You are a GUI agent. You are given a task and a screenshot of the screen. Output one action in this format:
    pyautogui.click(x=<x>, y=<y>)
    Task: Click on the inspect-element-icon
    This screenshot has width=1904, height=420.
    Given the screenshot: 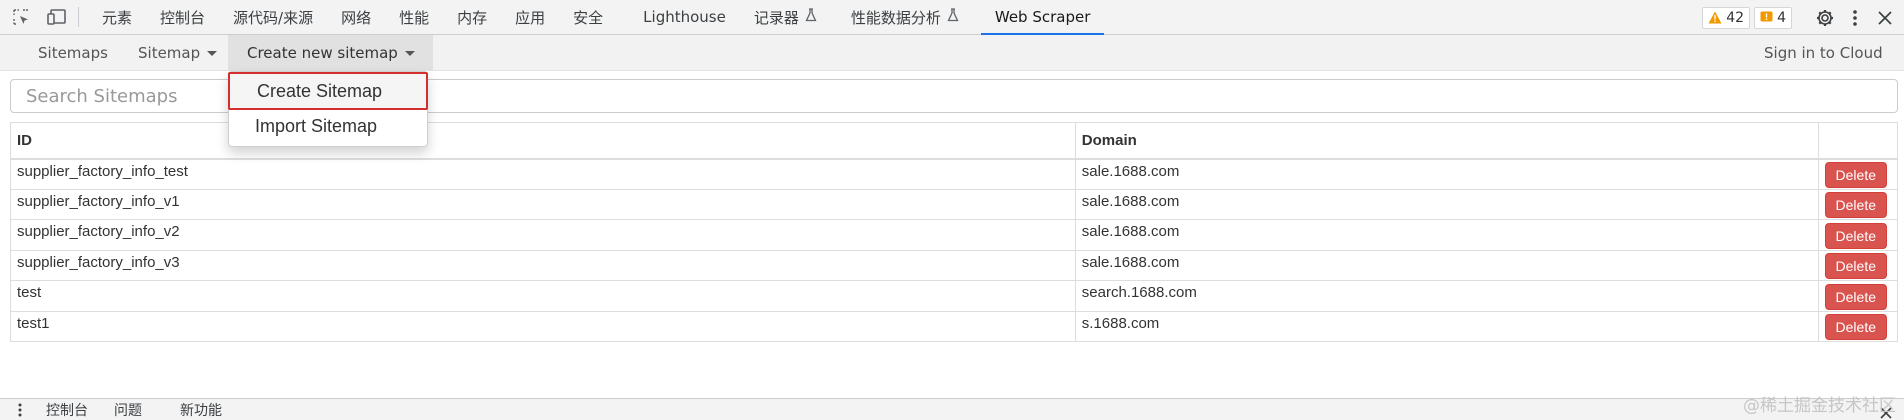 What is the action you would take?
    pyautogui.click(x=21, y=17)
    